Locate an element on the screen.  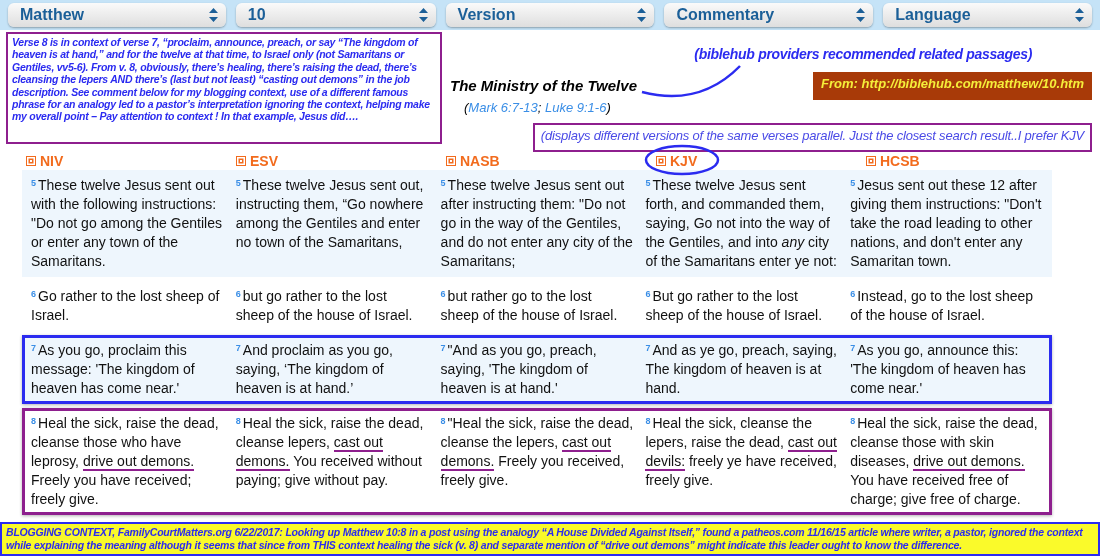
passage-title: The Ministry of the Twelve is located at coordinates (543, 85).